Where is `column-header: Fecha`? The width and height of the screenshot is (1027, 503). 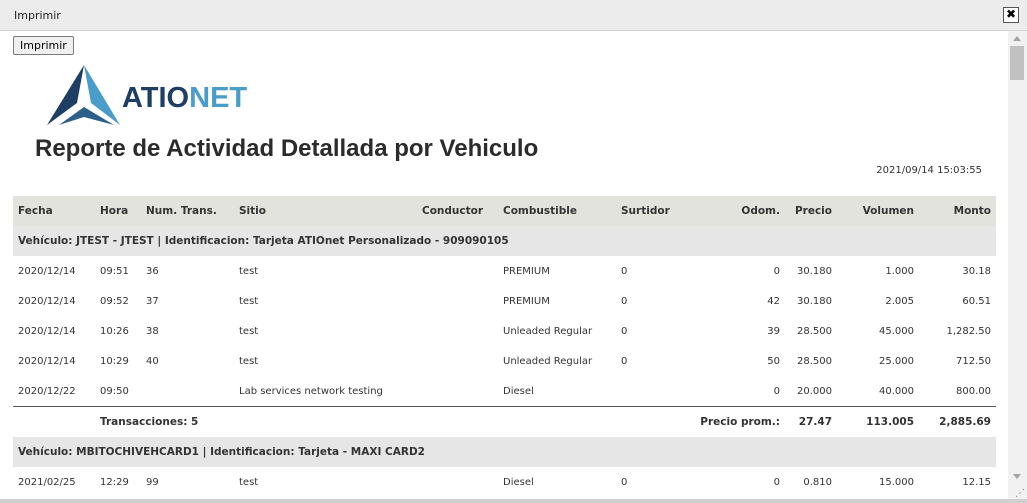
column-header: Fecha is located at coordinates (54, 211).